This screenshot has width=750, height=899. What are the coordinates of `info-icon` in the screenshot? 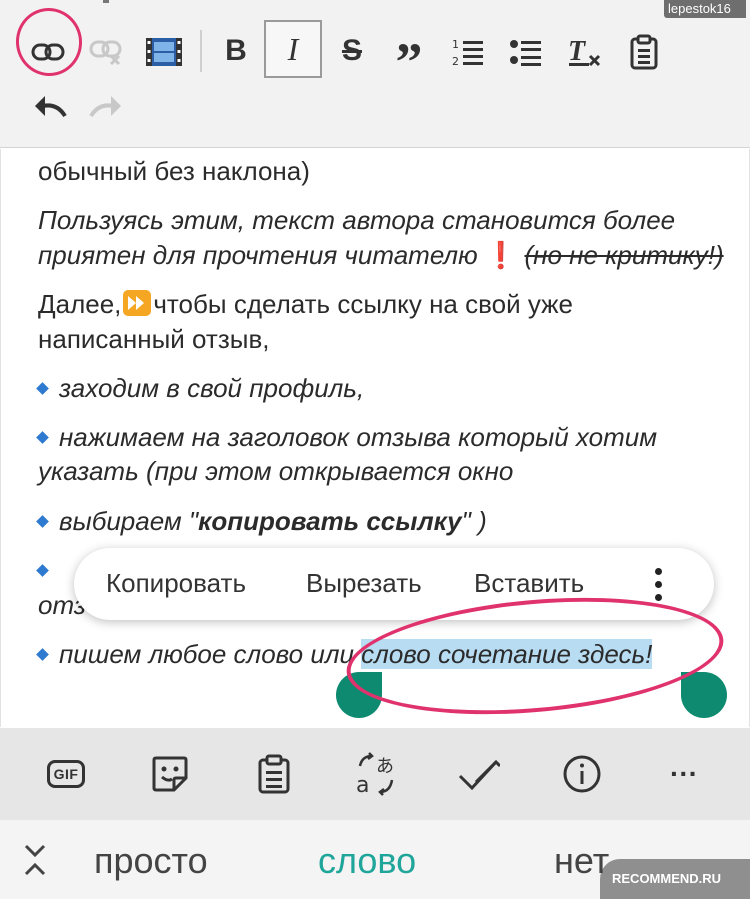 It's located at (582, 774).